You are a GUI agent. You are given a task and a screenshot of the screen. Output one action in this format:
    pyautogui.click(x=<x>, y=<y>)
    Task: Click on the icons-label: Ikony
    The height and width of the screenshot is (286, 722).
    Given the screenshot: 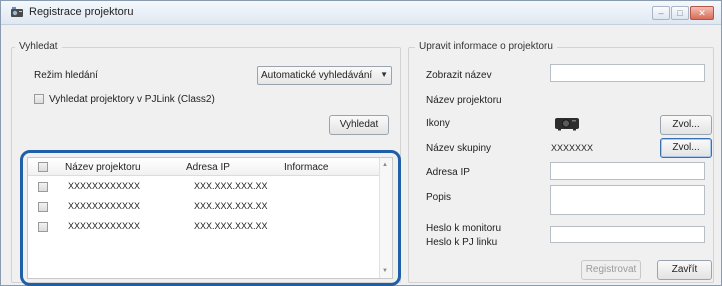 What is the action you would take?
    pyautogui.click(x=438, y=123)
    